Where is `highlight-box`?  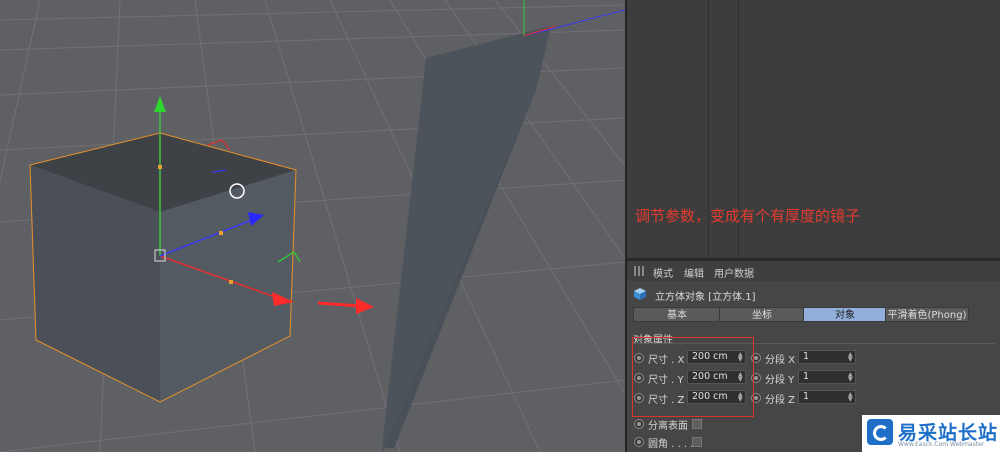 highlight-box is located at coordinates (693, 377).